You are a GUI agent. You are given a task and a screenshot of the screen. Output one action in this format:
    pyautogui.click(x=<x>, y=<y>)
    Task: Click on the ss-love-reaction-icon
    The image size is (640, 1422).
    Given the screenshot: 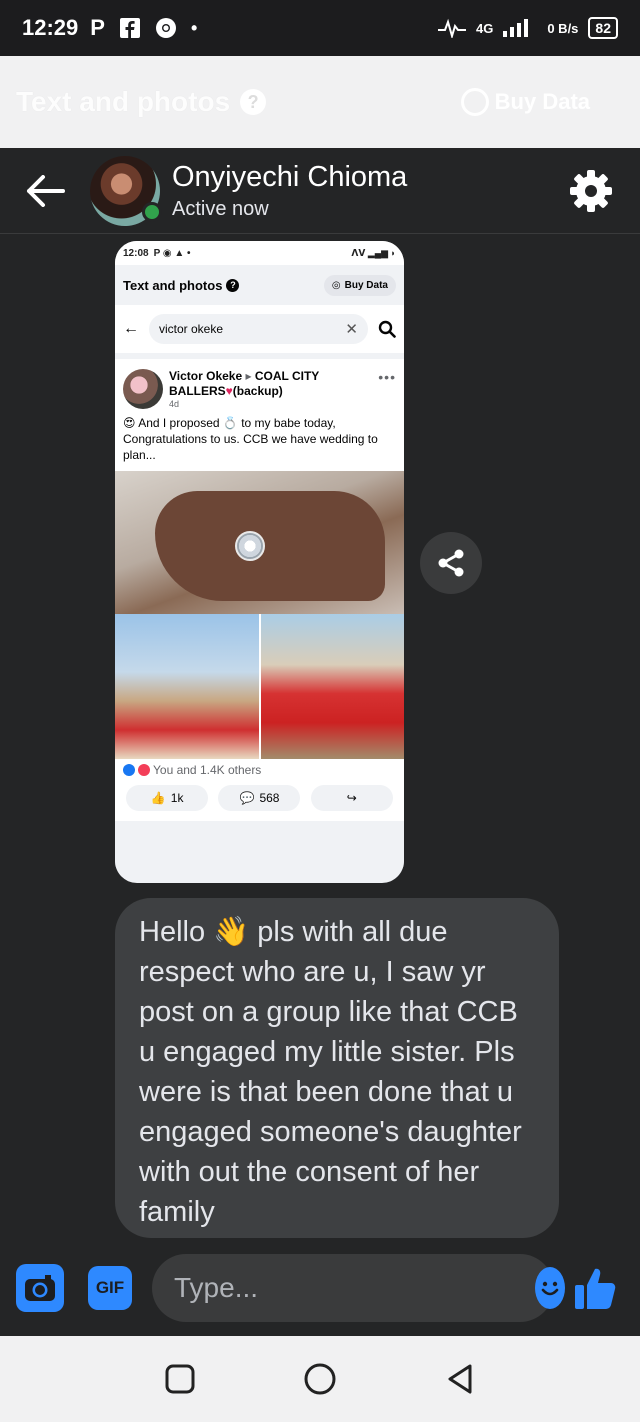 What is the action you would take?
    pyautogui.click(x=144, y=770)
    